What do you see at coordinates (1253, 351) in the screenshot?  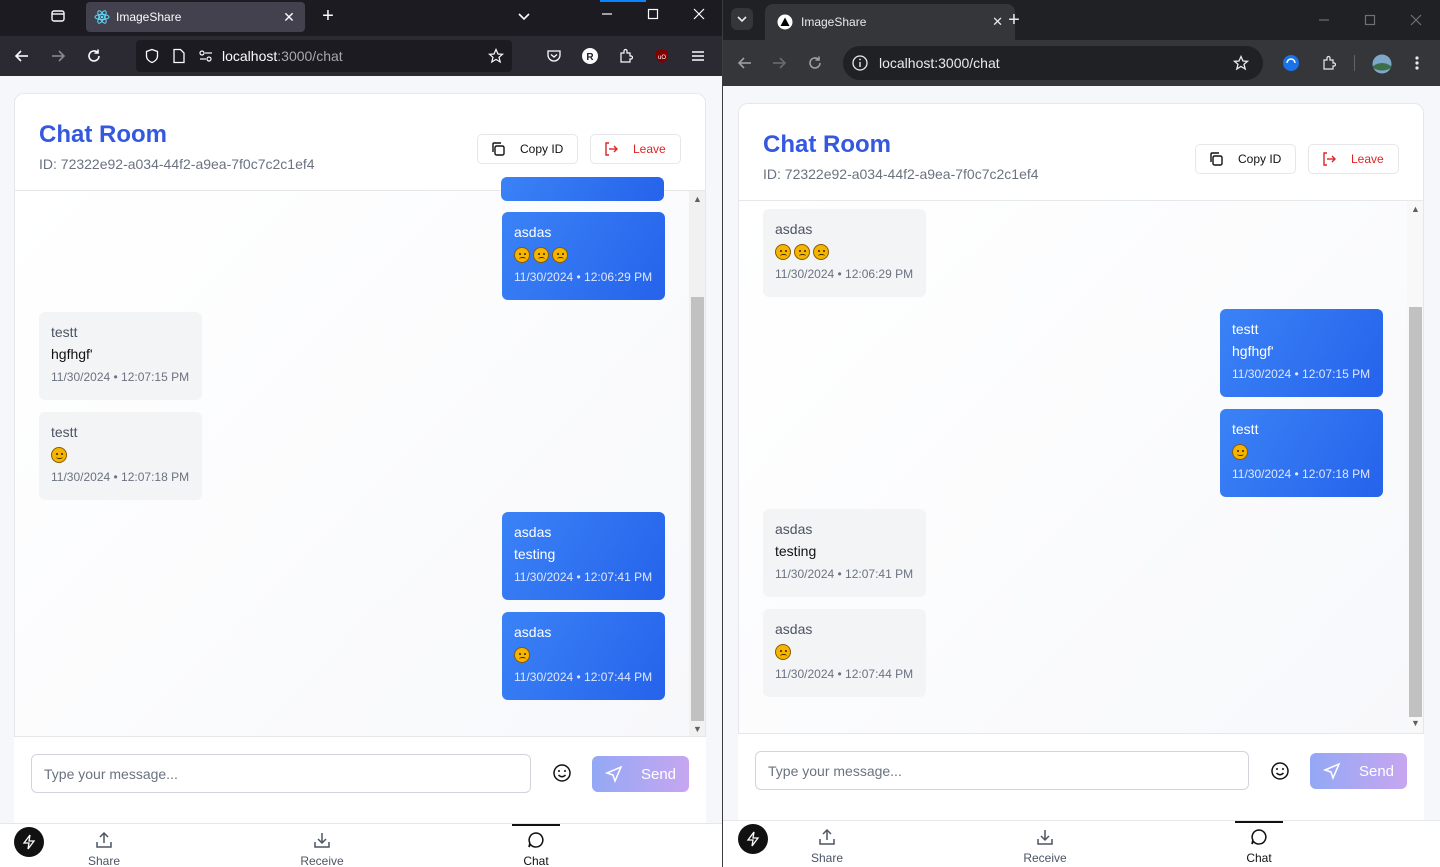 I see `message-text: hgfhgf'` at bounding box center [1253, 351].